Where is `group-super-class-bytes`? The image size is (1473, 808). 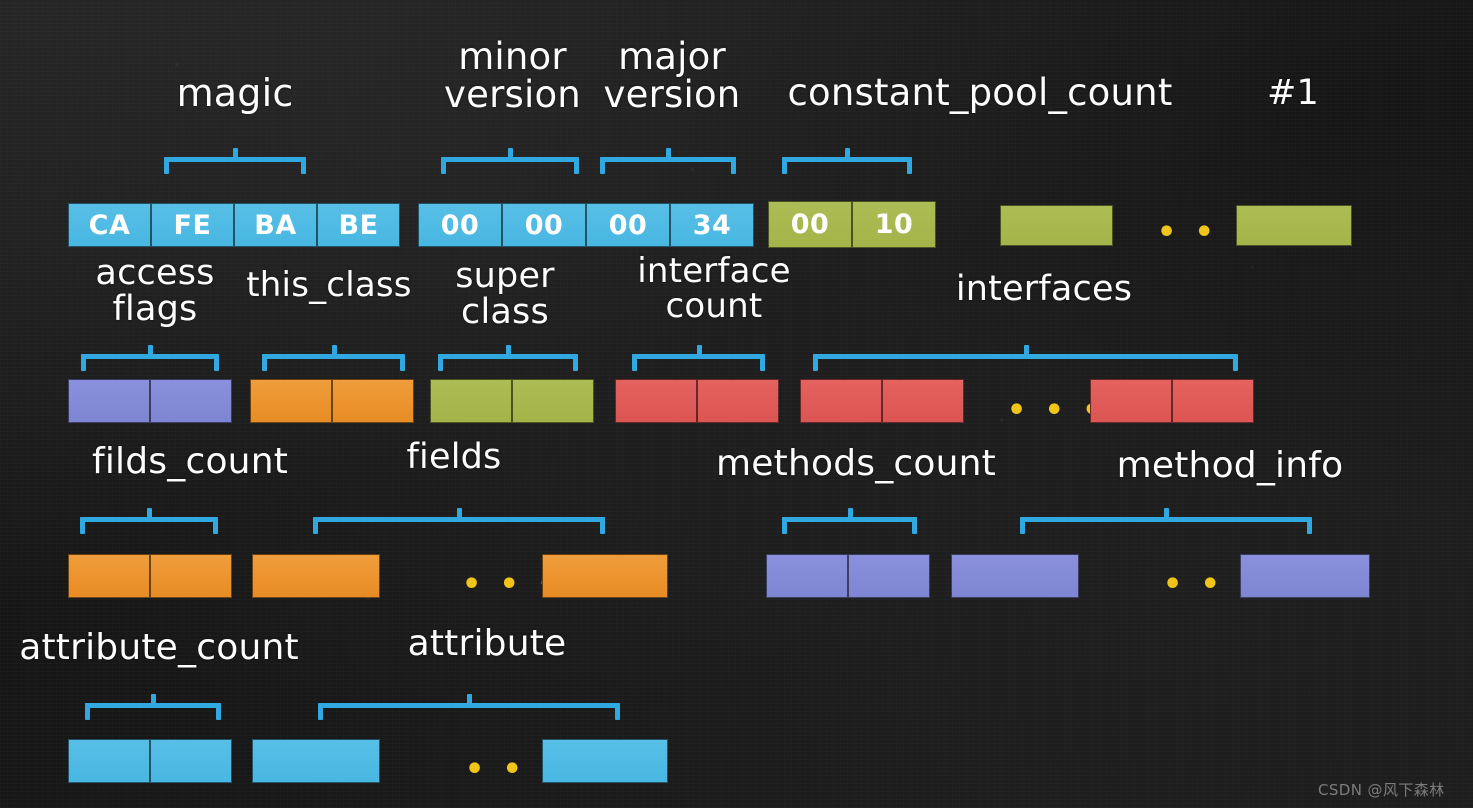 group-super-class-bytes is located at coordinates (512, 401).